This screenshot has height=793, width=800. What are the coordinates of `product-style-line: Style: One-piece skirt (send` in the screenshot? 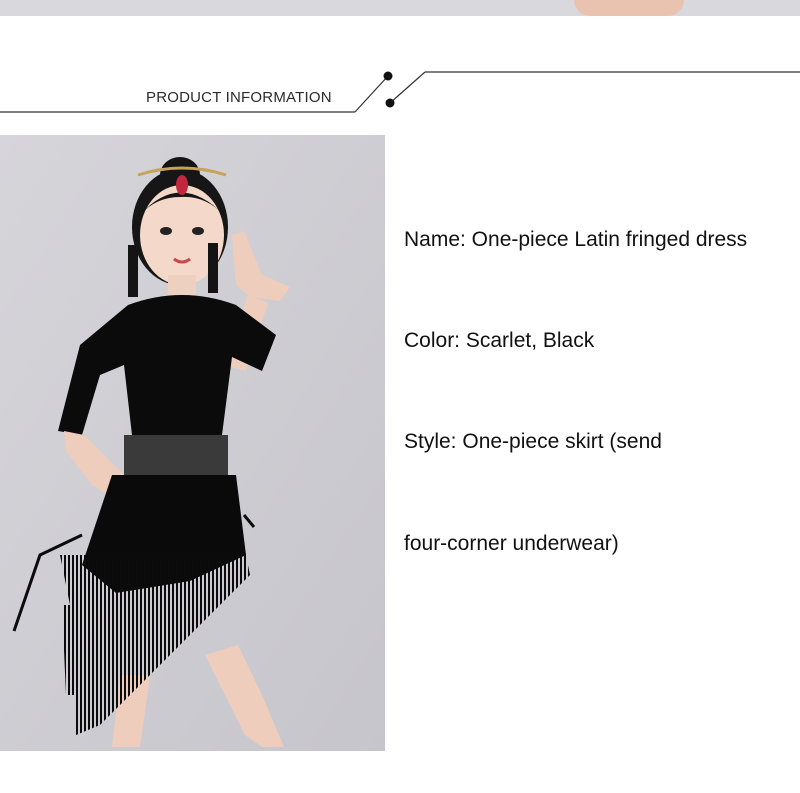 It's located at (533, 441).